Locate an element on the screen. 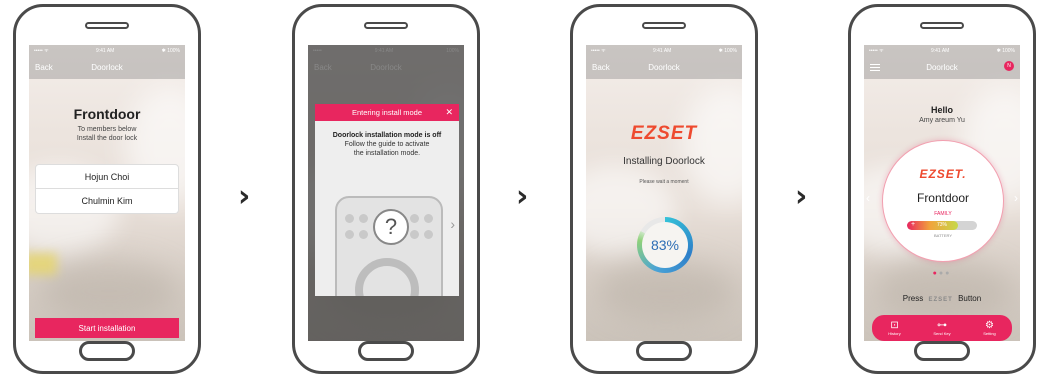  dialog-text: the installation mode. is located at coordinates (387, 153).